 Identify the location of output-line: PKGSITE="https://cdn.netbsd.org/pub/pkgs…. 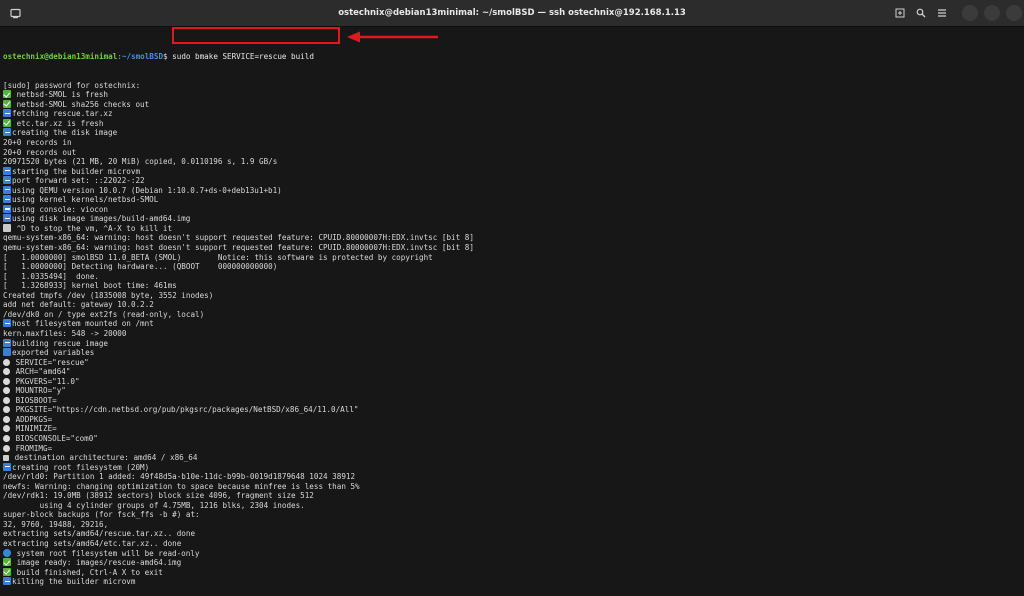
(513, 410).